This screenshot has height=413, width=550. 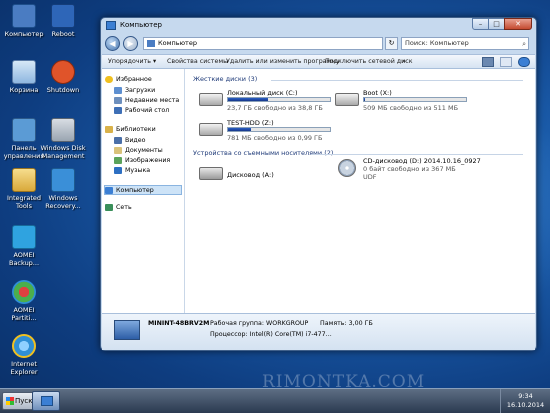 What do you see at coordinates (118, 170) in the screenshot?
I see `music-icon` at bounding box center [118, 170].